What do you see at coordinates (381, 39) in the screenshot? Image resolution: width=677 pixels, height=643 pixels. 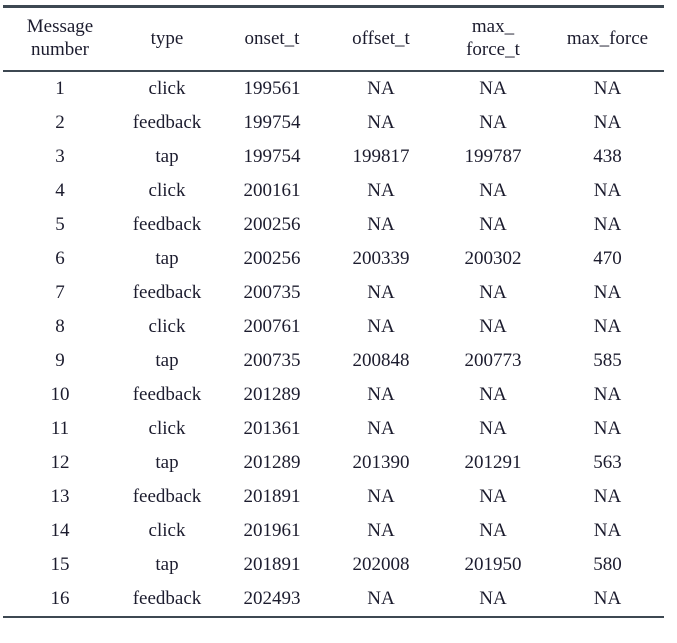 I see `column-header-offset_t: offset_t` at bounding box center [381, 39].